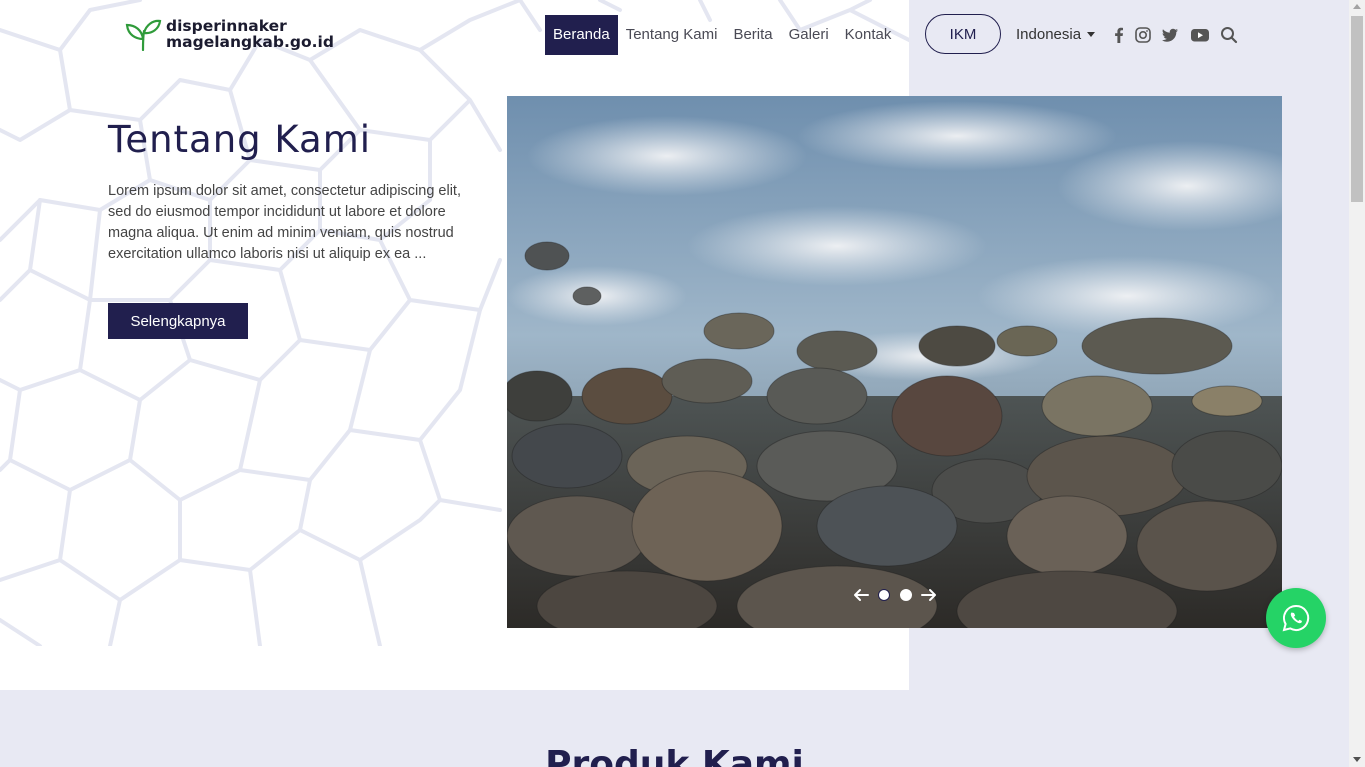 The height and width of the screenshot is (767, 1365). What do you see at coordinates (1357, 759) in the screenshot?
I see `scroll-down-icon` at bounding box center [1357, 759].